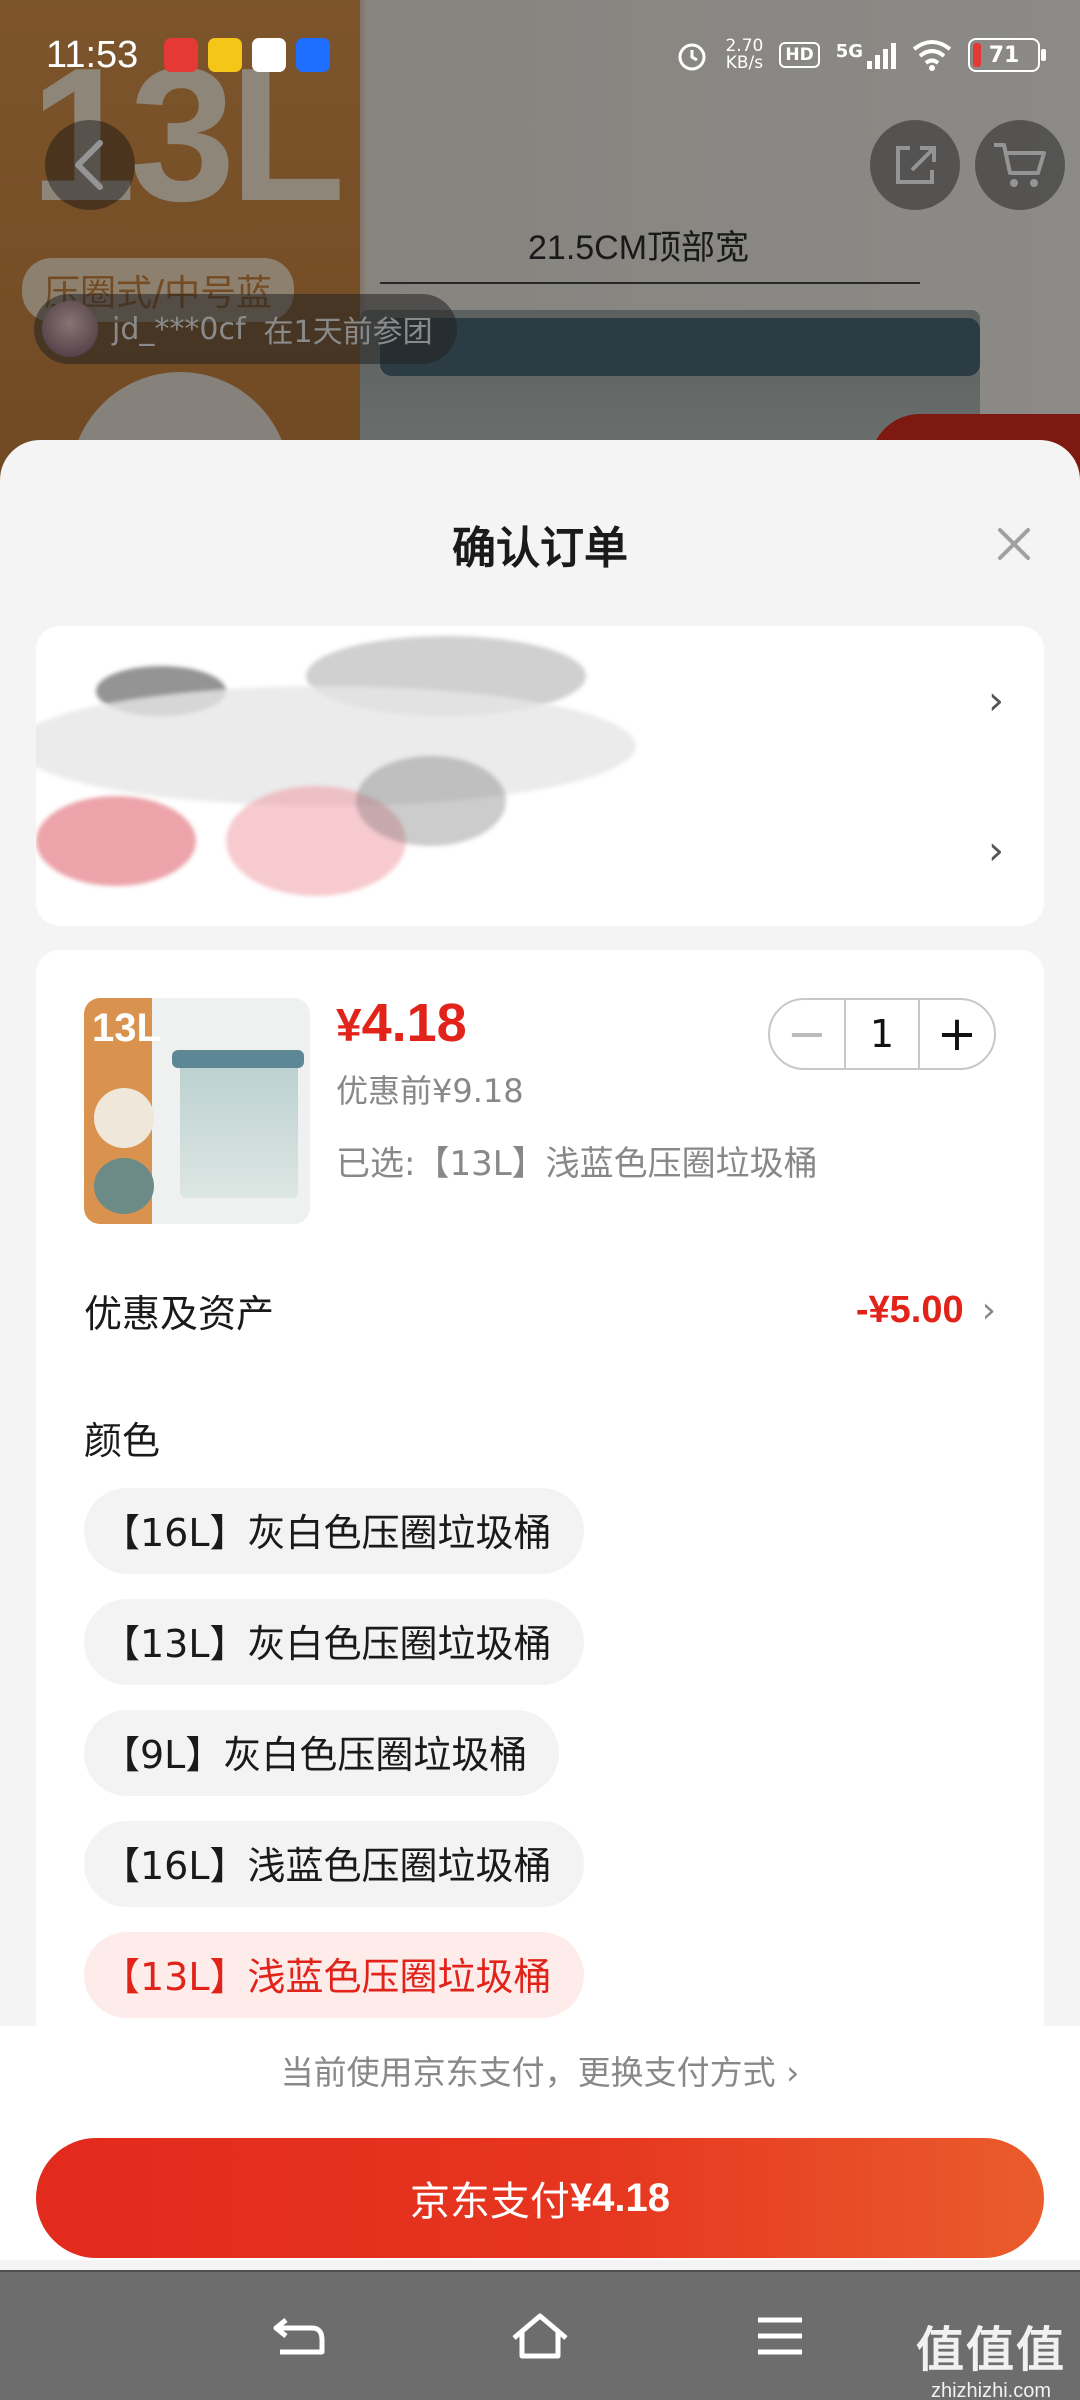 This screenshot has height=2400, width=1080. What do you see at coordinates (334, 1864) in the screenshot?
I see `color-option: 【16L】浅蓝色压圈垃圾桶` at bounding box center [334, 1864].